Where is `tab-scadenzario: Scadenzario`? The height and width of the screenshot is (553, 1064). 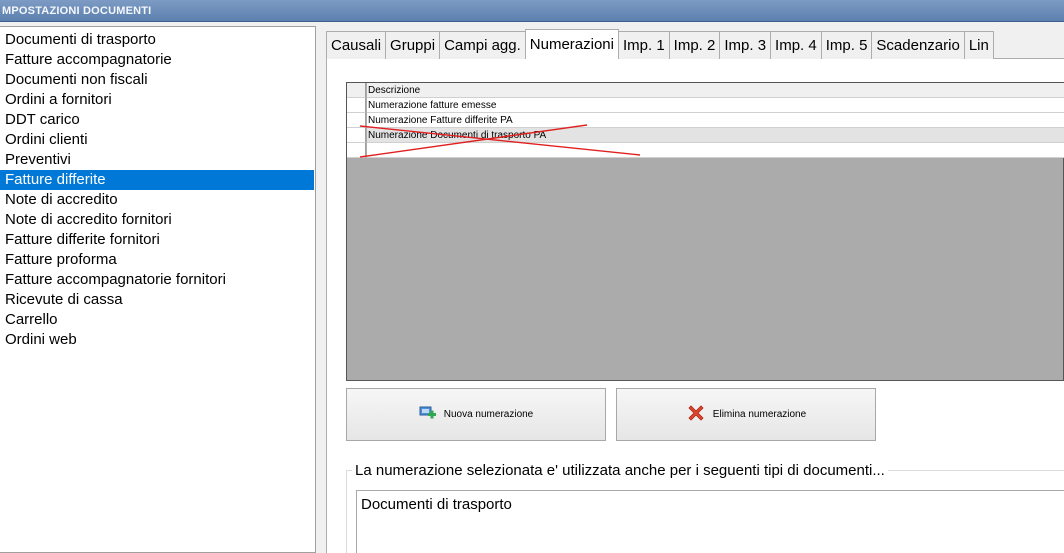
tab-scadenzario: Scadenzario is located at coordinates (918, 45).